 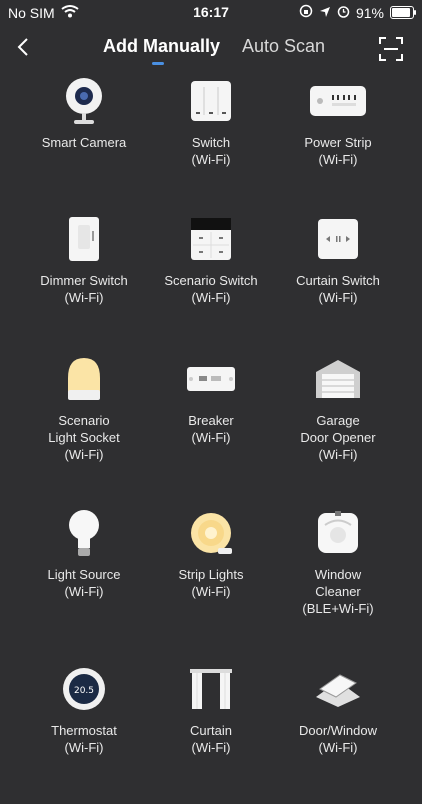 What do you see at coordinates (211, 583) in the screenshot?
I see `device-label: Strip Lights (Wi-Fi)` at bounding box center [211, 583].